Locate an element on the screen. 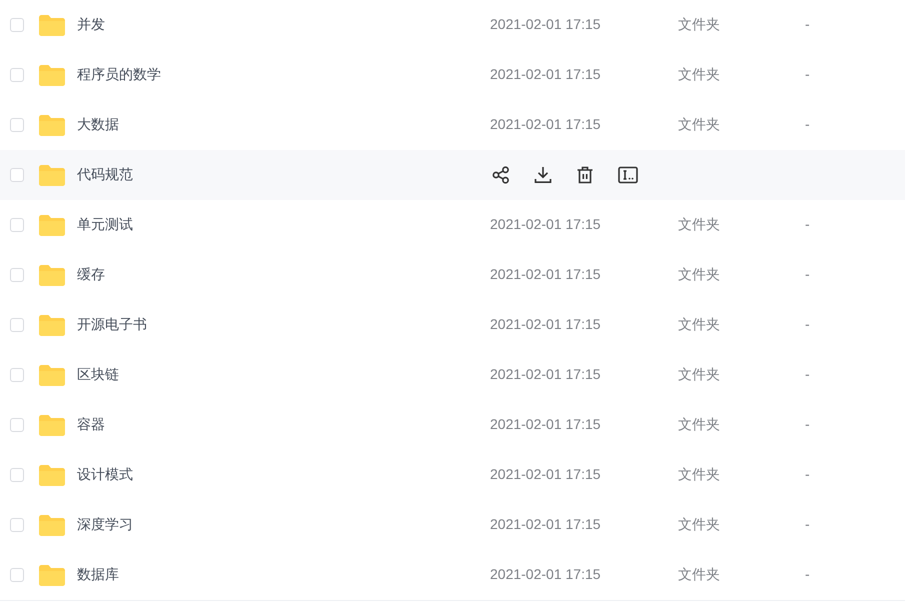 The image size is (922, 602). folder-name: 并发 is located at coordinates (91, 24).